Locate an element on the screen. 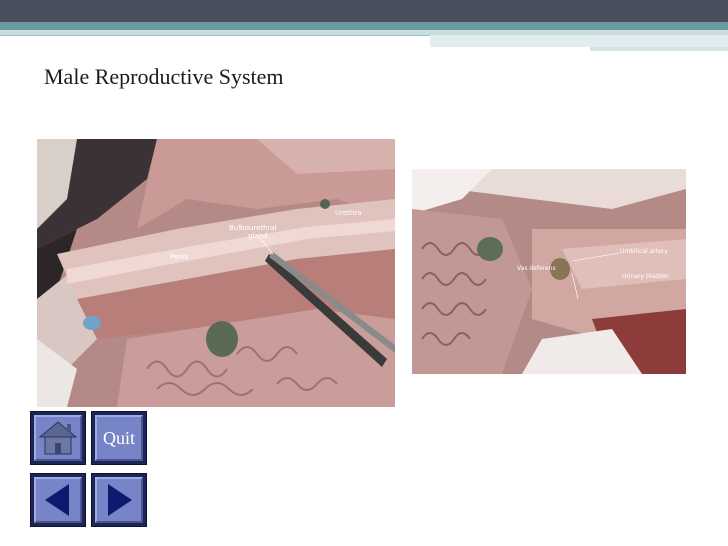 This screenshot has width=728, height=546. slide-title: Male Reproductive System is located at coordinates (164, 76).